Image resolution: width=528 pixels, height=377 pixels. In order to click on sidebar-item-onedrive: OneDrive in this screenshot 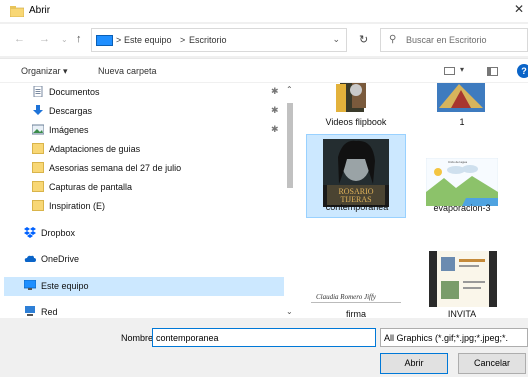, I will do `click(144, 259)`.